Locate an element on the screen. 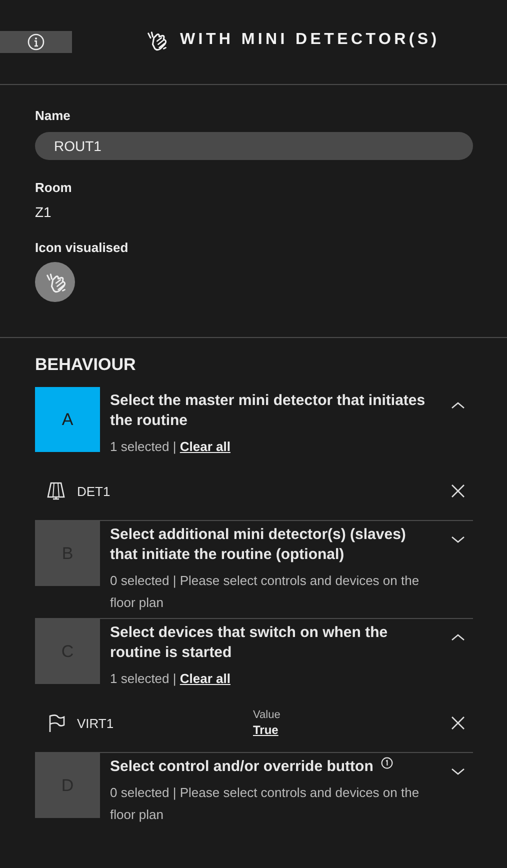 This screenshot has height=868, width=507. value-link: True is located at coordinates (265, 730).